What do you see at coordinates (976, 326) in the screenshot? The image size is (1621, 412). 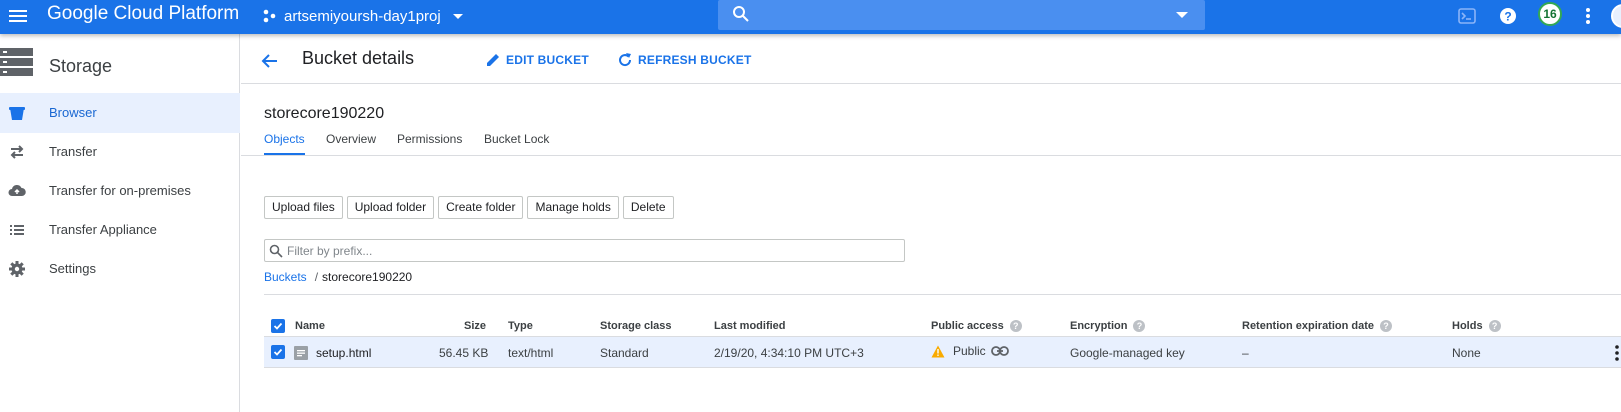 I see `column-public-access: Public access?` at bounding box center [976, 326].